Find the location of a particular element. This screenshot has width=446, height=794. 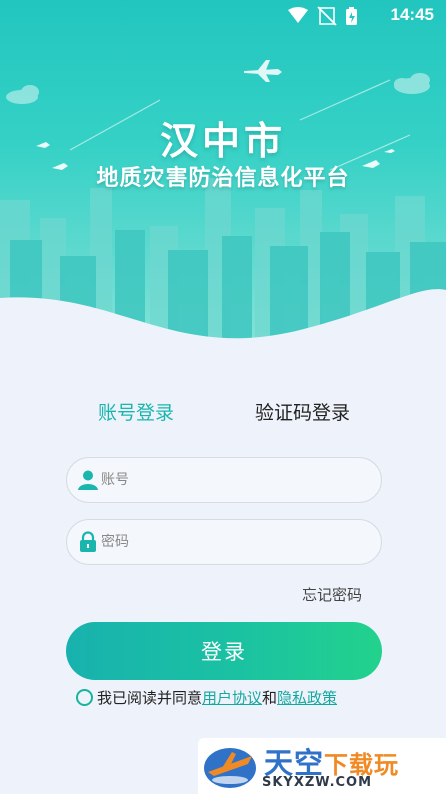

status-bar: 14:45 is located at coordinates (223, 15).